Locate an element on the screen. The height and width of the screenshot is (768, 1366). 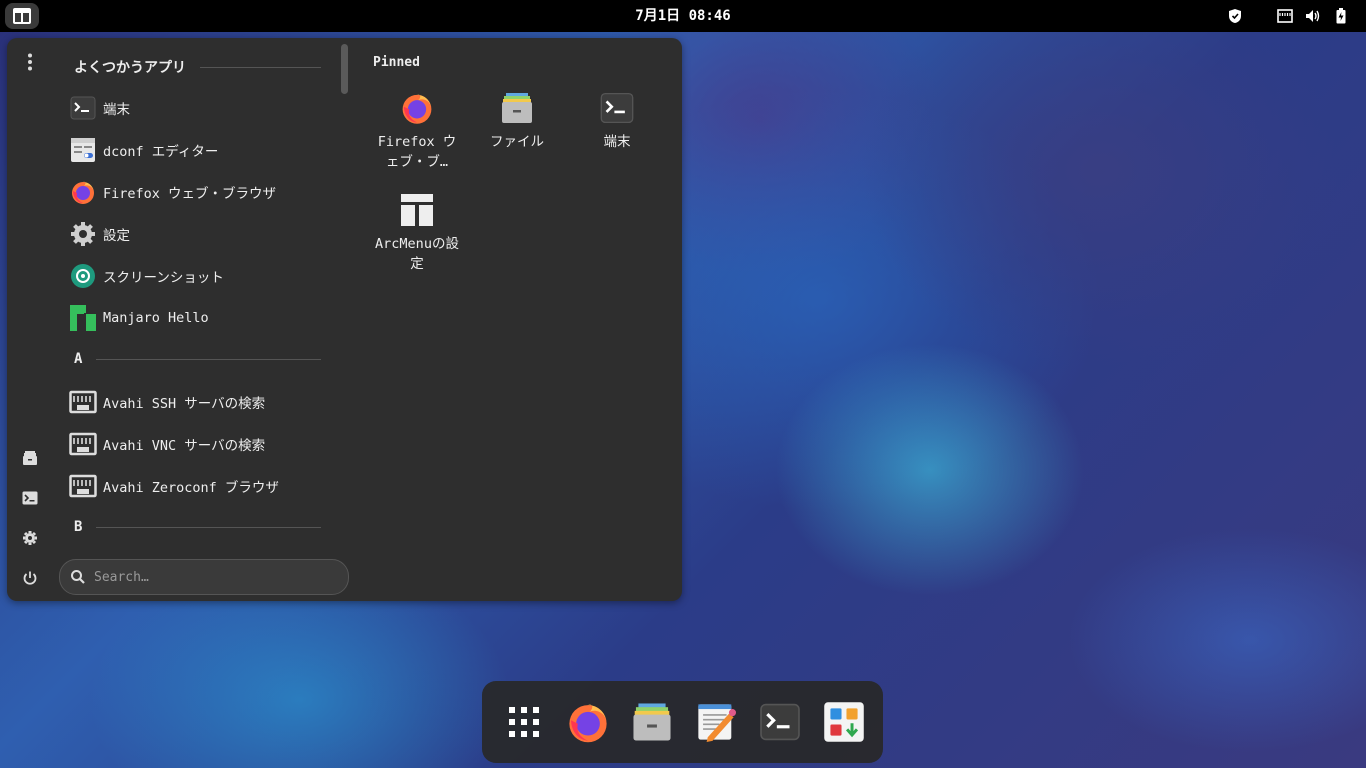
pinned-terminal: 端末 is located at coordinates (617, 121).